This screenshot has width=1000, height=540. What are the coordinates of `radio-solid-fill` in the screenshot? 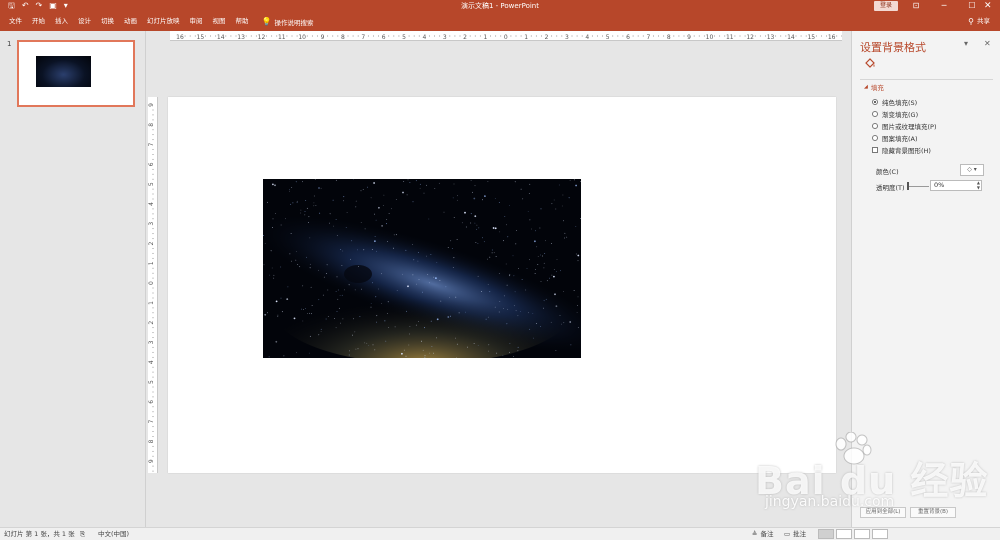 It's located at (875, 102).